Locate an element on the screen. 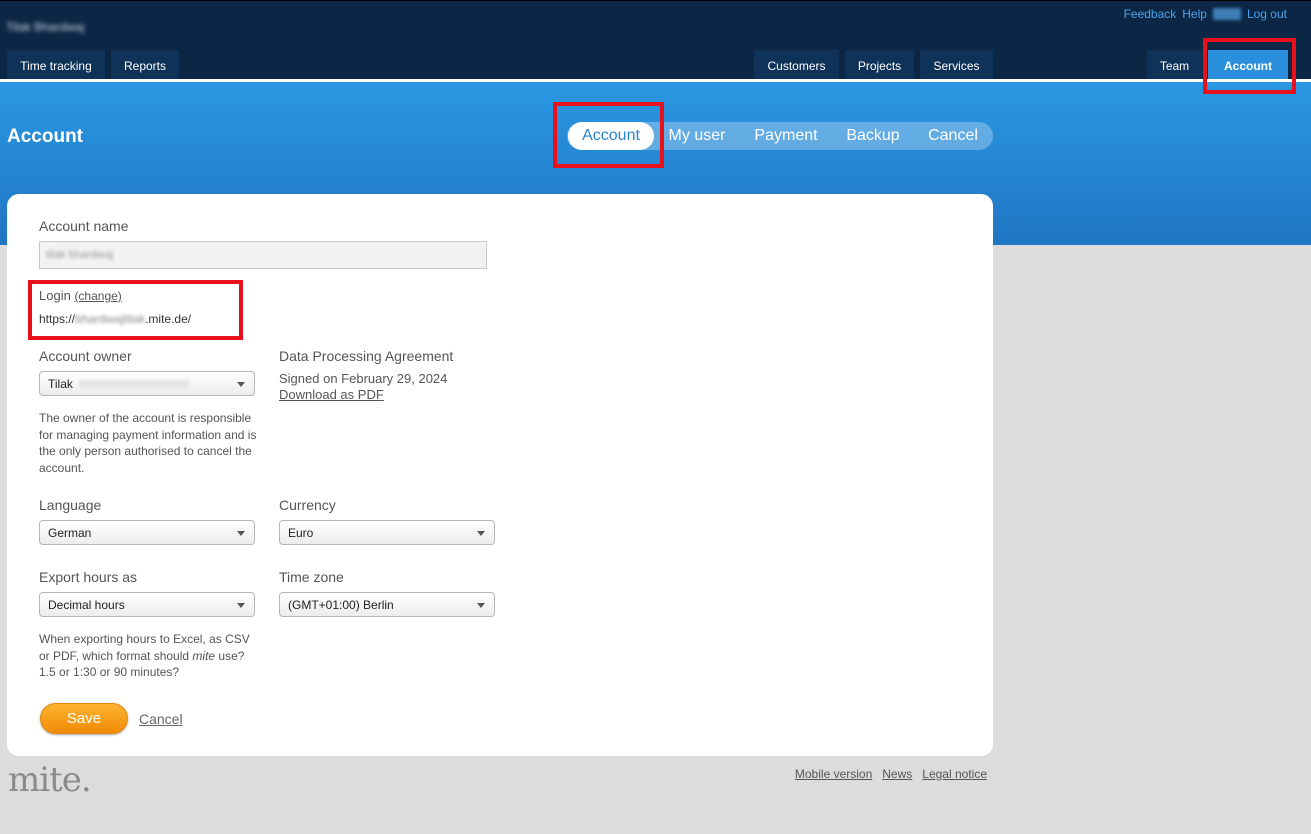 The height and width of the screenshot is (834, 1311). account-name-label: Account name is located at coordinates (84, 226).